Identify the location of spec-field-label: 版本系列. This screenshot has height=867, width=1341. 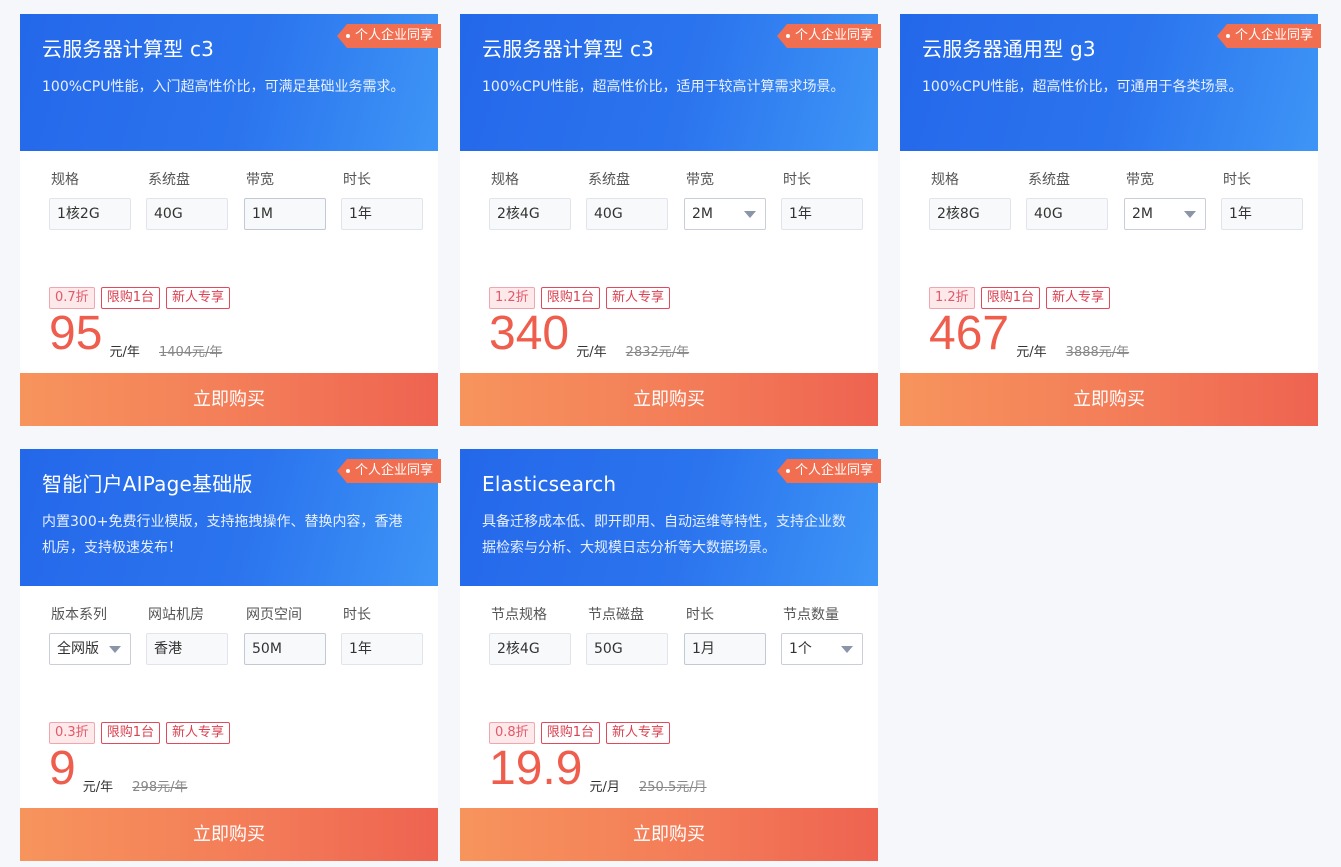
(79, 615).